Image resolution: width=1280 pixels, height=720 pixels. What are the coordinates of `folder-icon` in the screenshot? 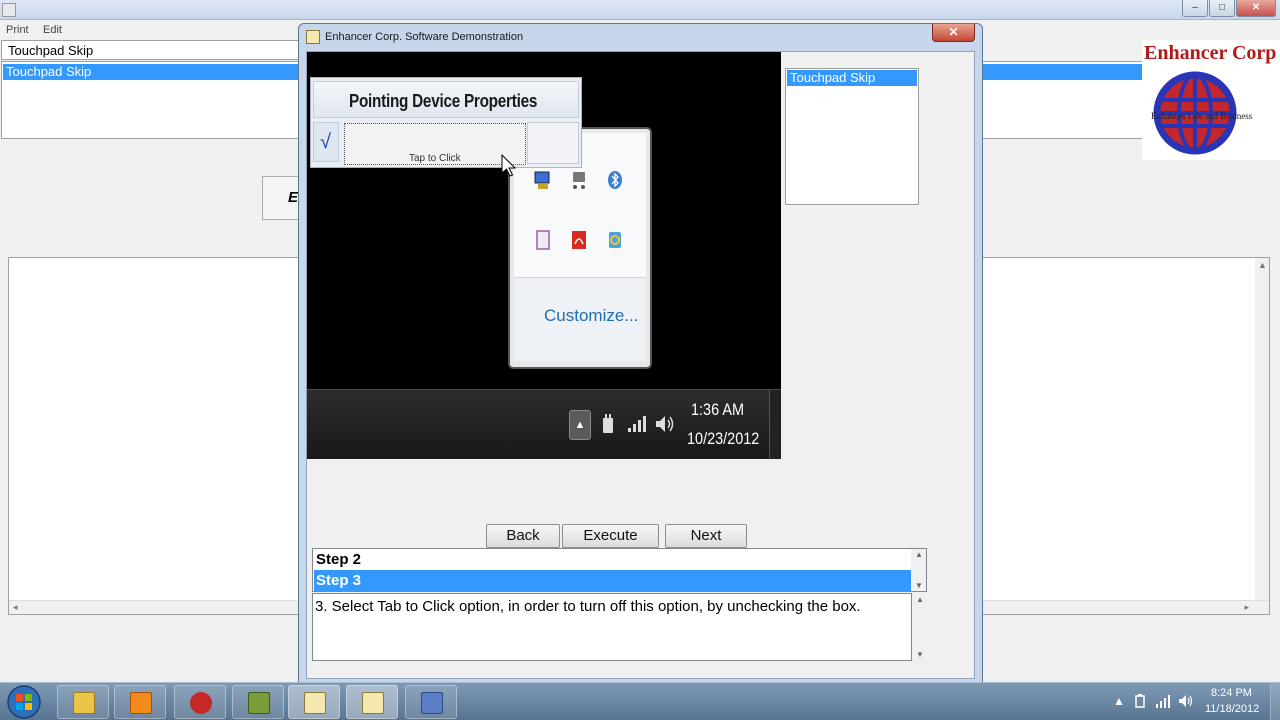 It's located at (84, 703).